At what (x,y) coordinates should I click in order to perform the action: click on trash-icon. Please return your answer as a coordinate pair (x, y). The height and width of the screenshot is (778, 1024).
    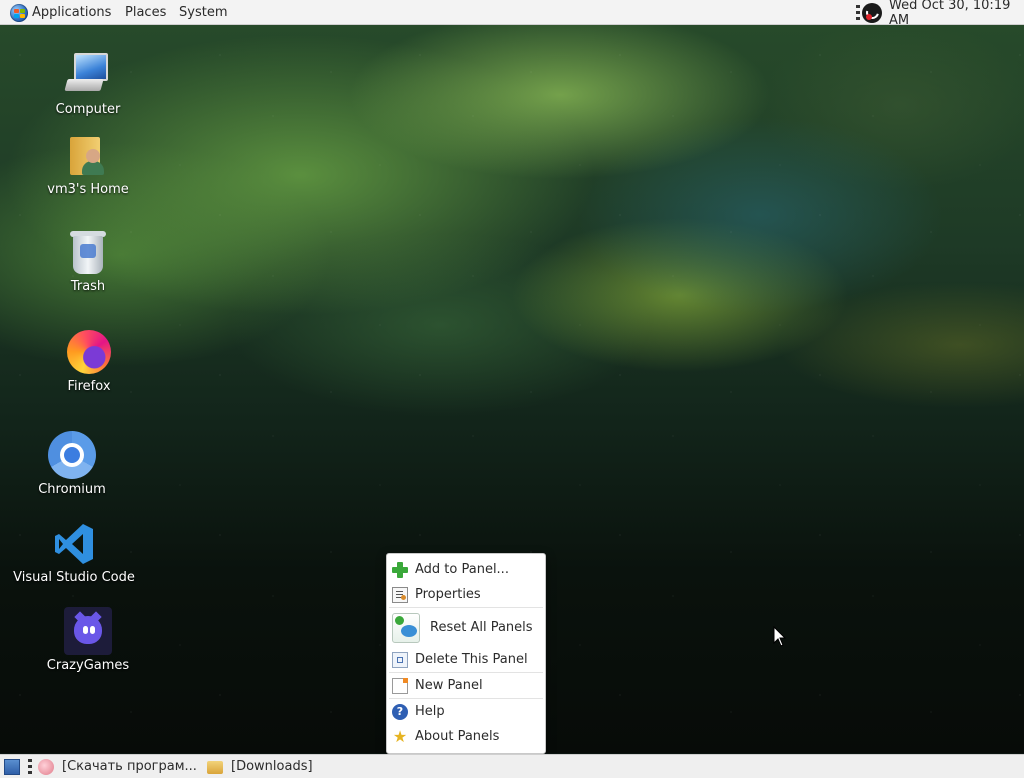
    Looking at the image, I should click on (88, 252).